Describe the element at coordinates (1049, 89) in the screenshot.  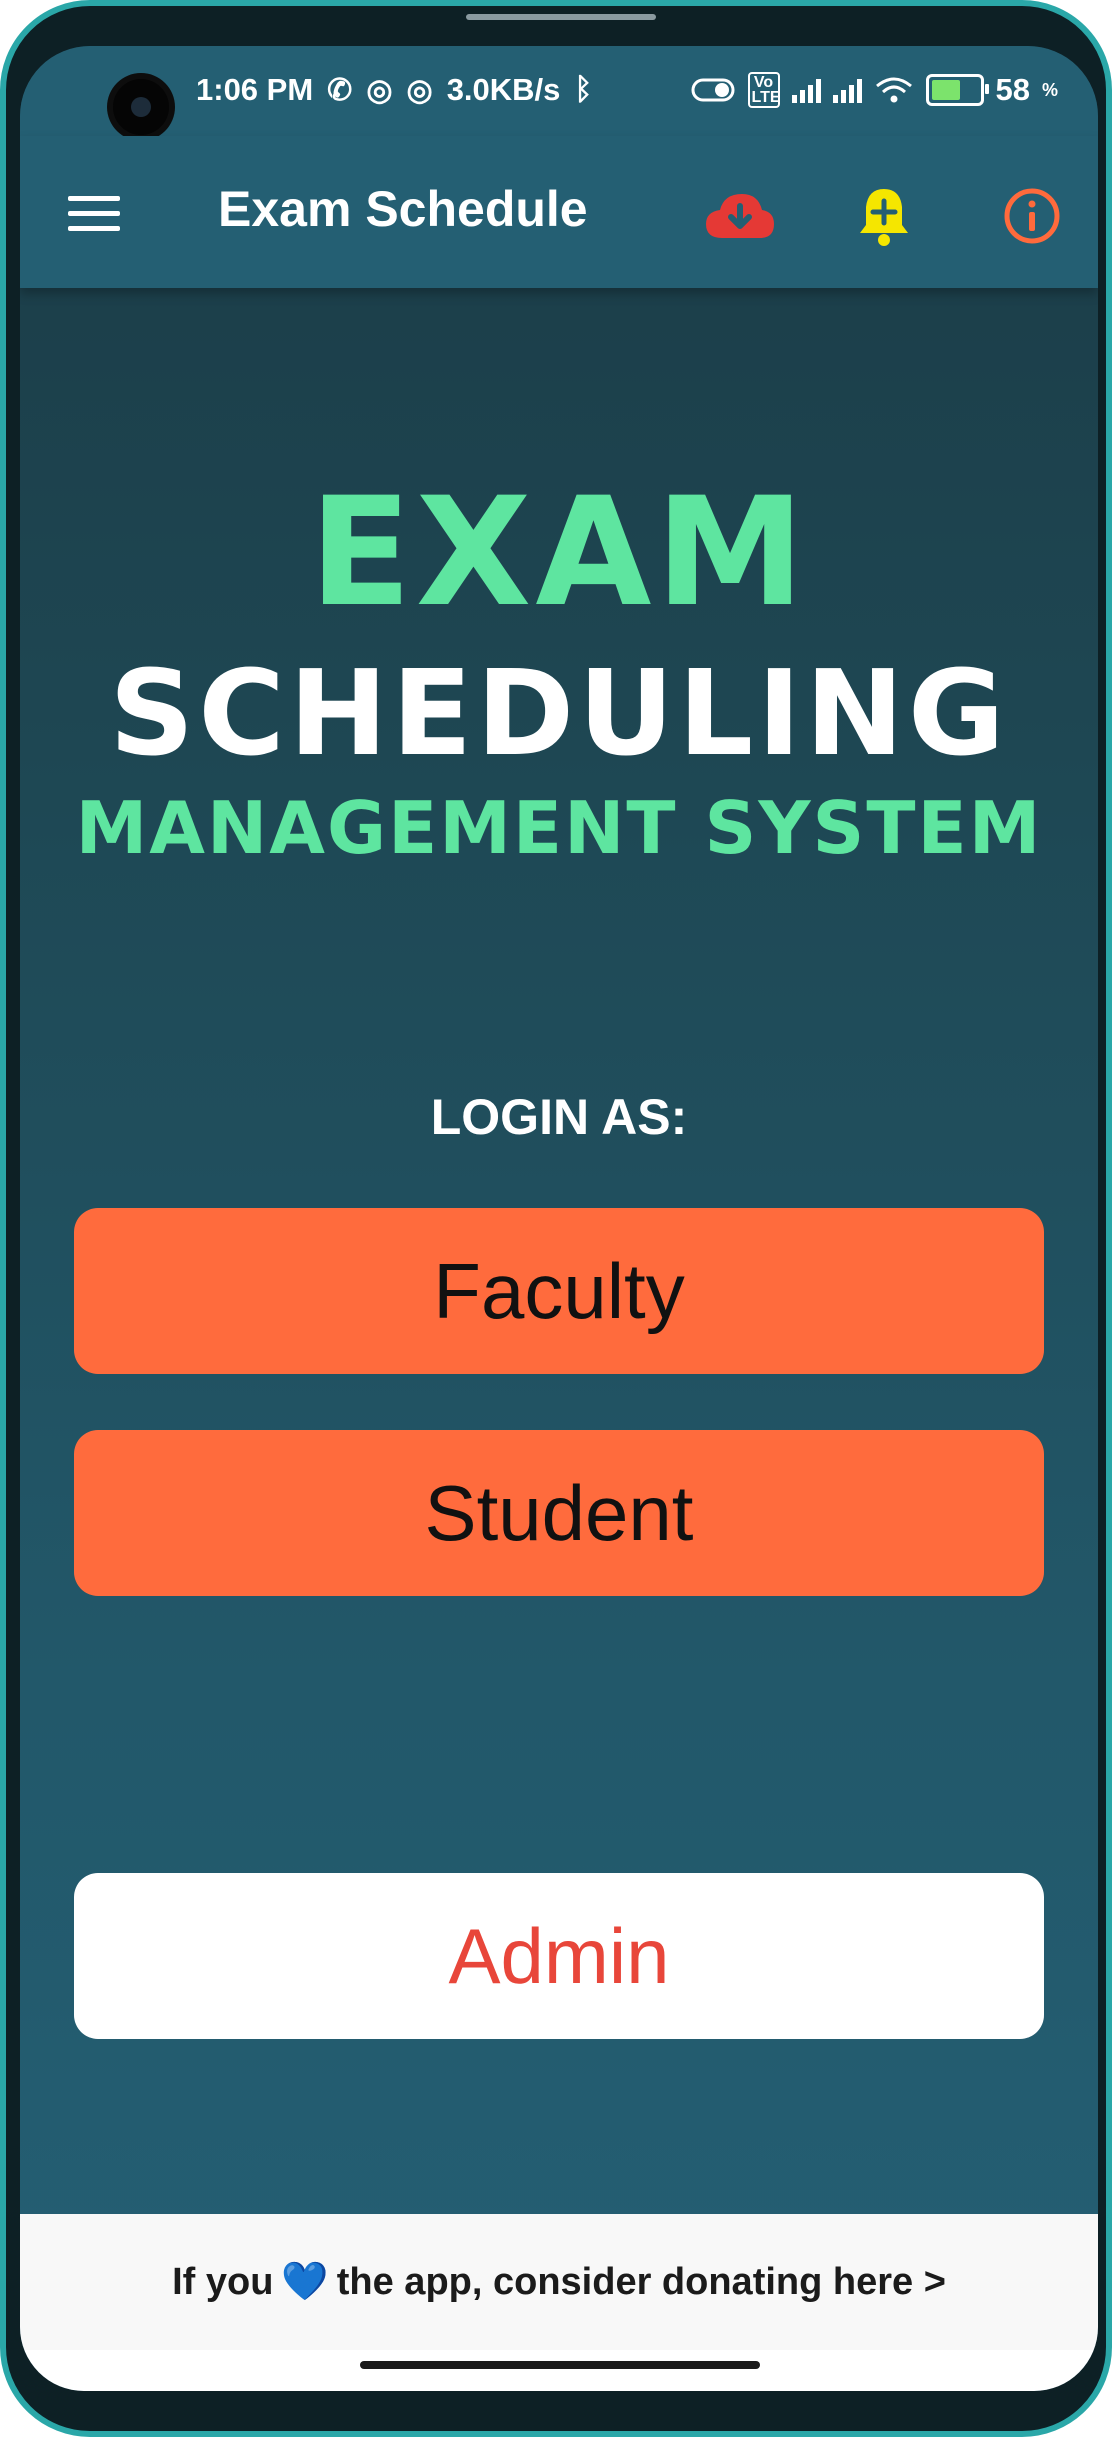
I see `battery-unit: %` at that location.